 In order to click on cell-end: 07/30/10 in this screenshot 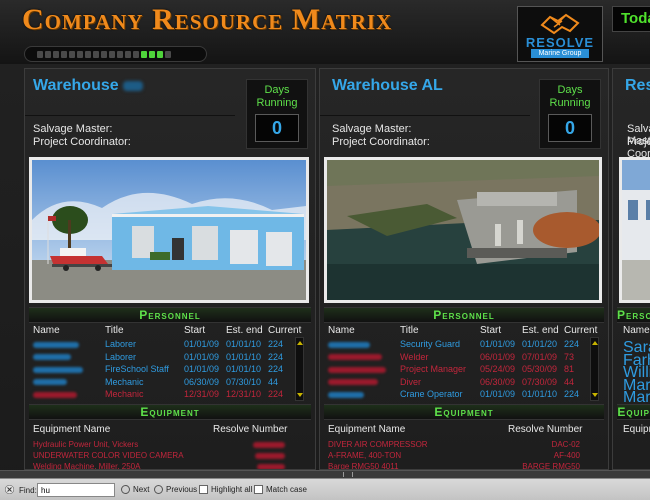, I will do `click(244, 381)`.